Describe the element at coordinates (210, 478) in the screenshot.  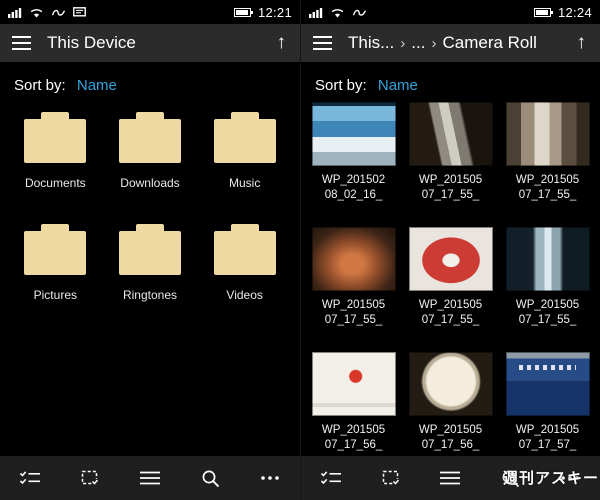
I see `search-icon` at that location.